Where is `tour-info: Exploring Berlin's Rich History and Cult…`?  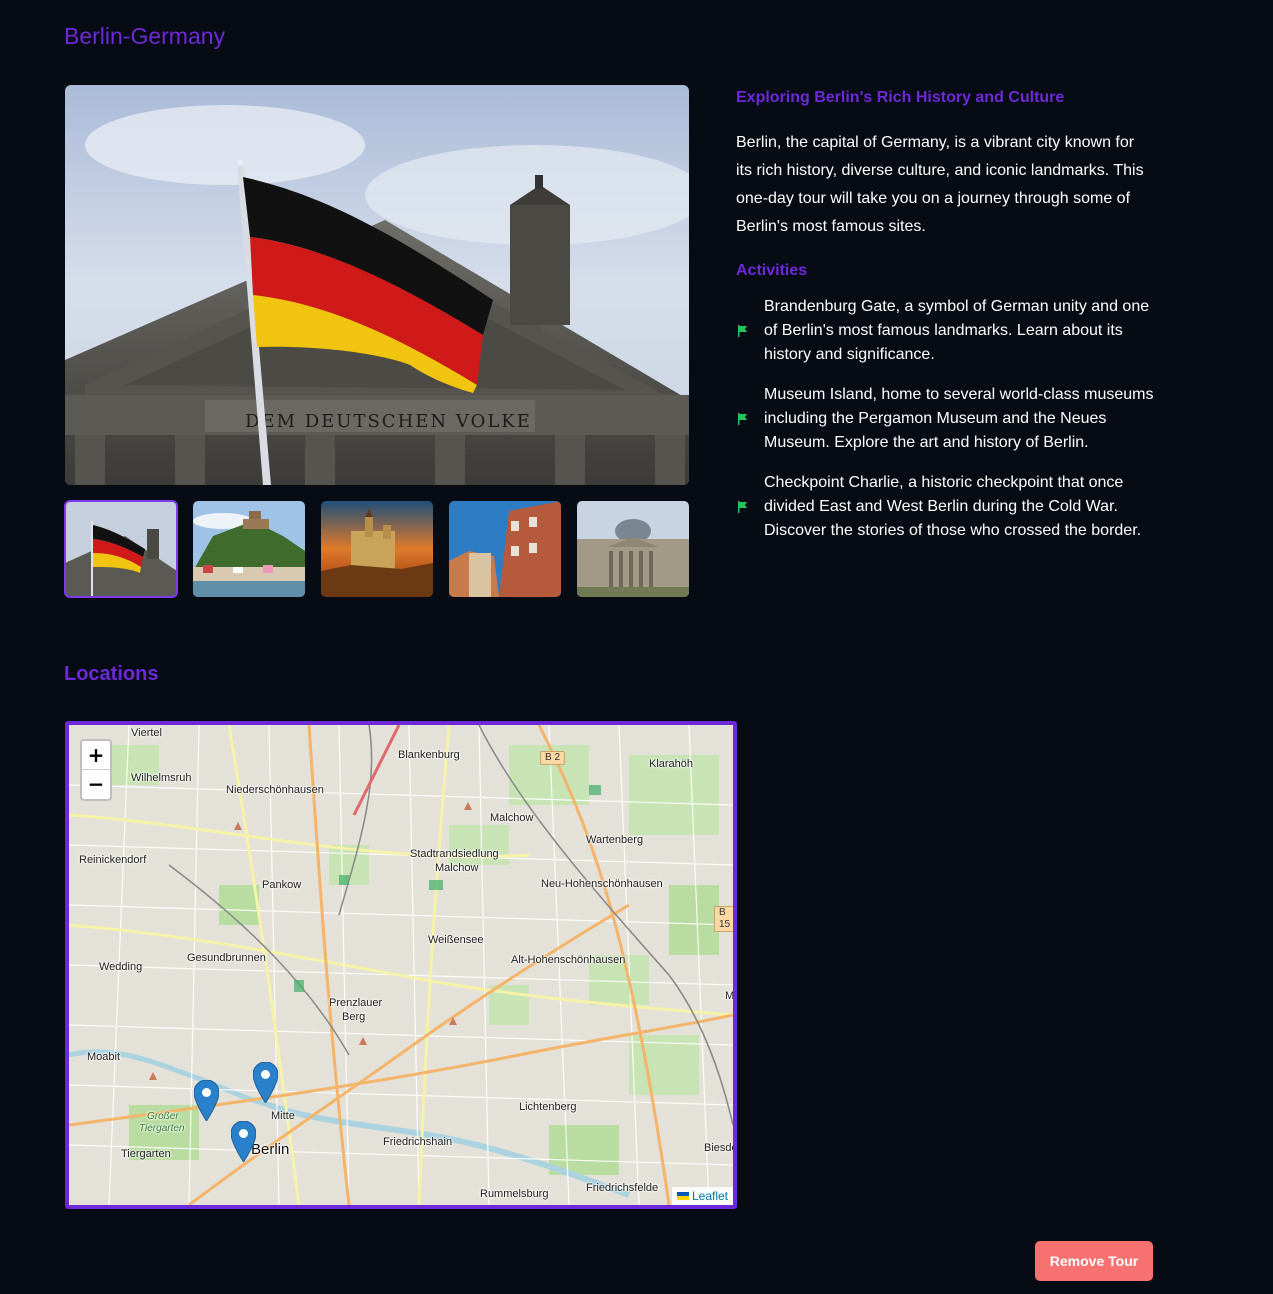 tour-info: Exploring Berlin's Rich History and Cult… is located at coordinates (946, 323).